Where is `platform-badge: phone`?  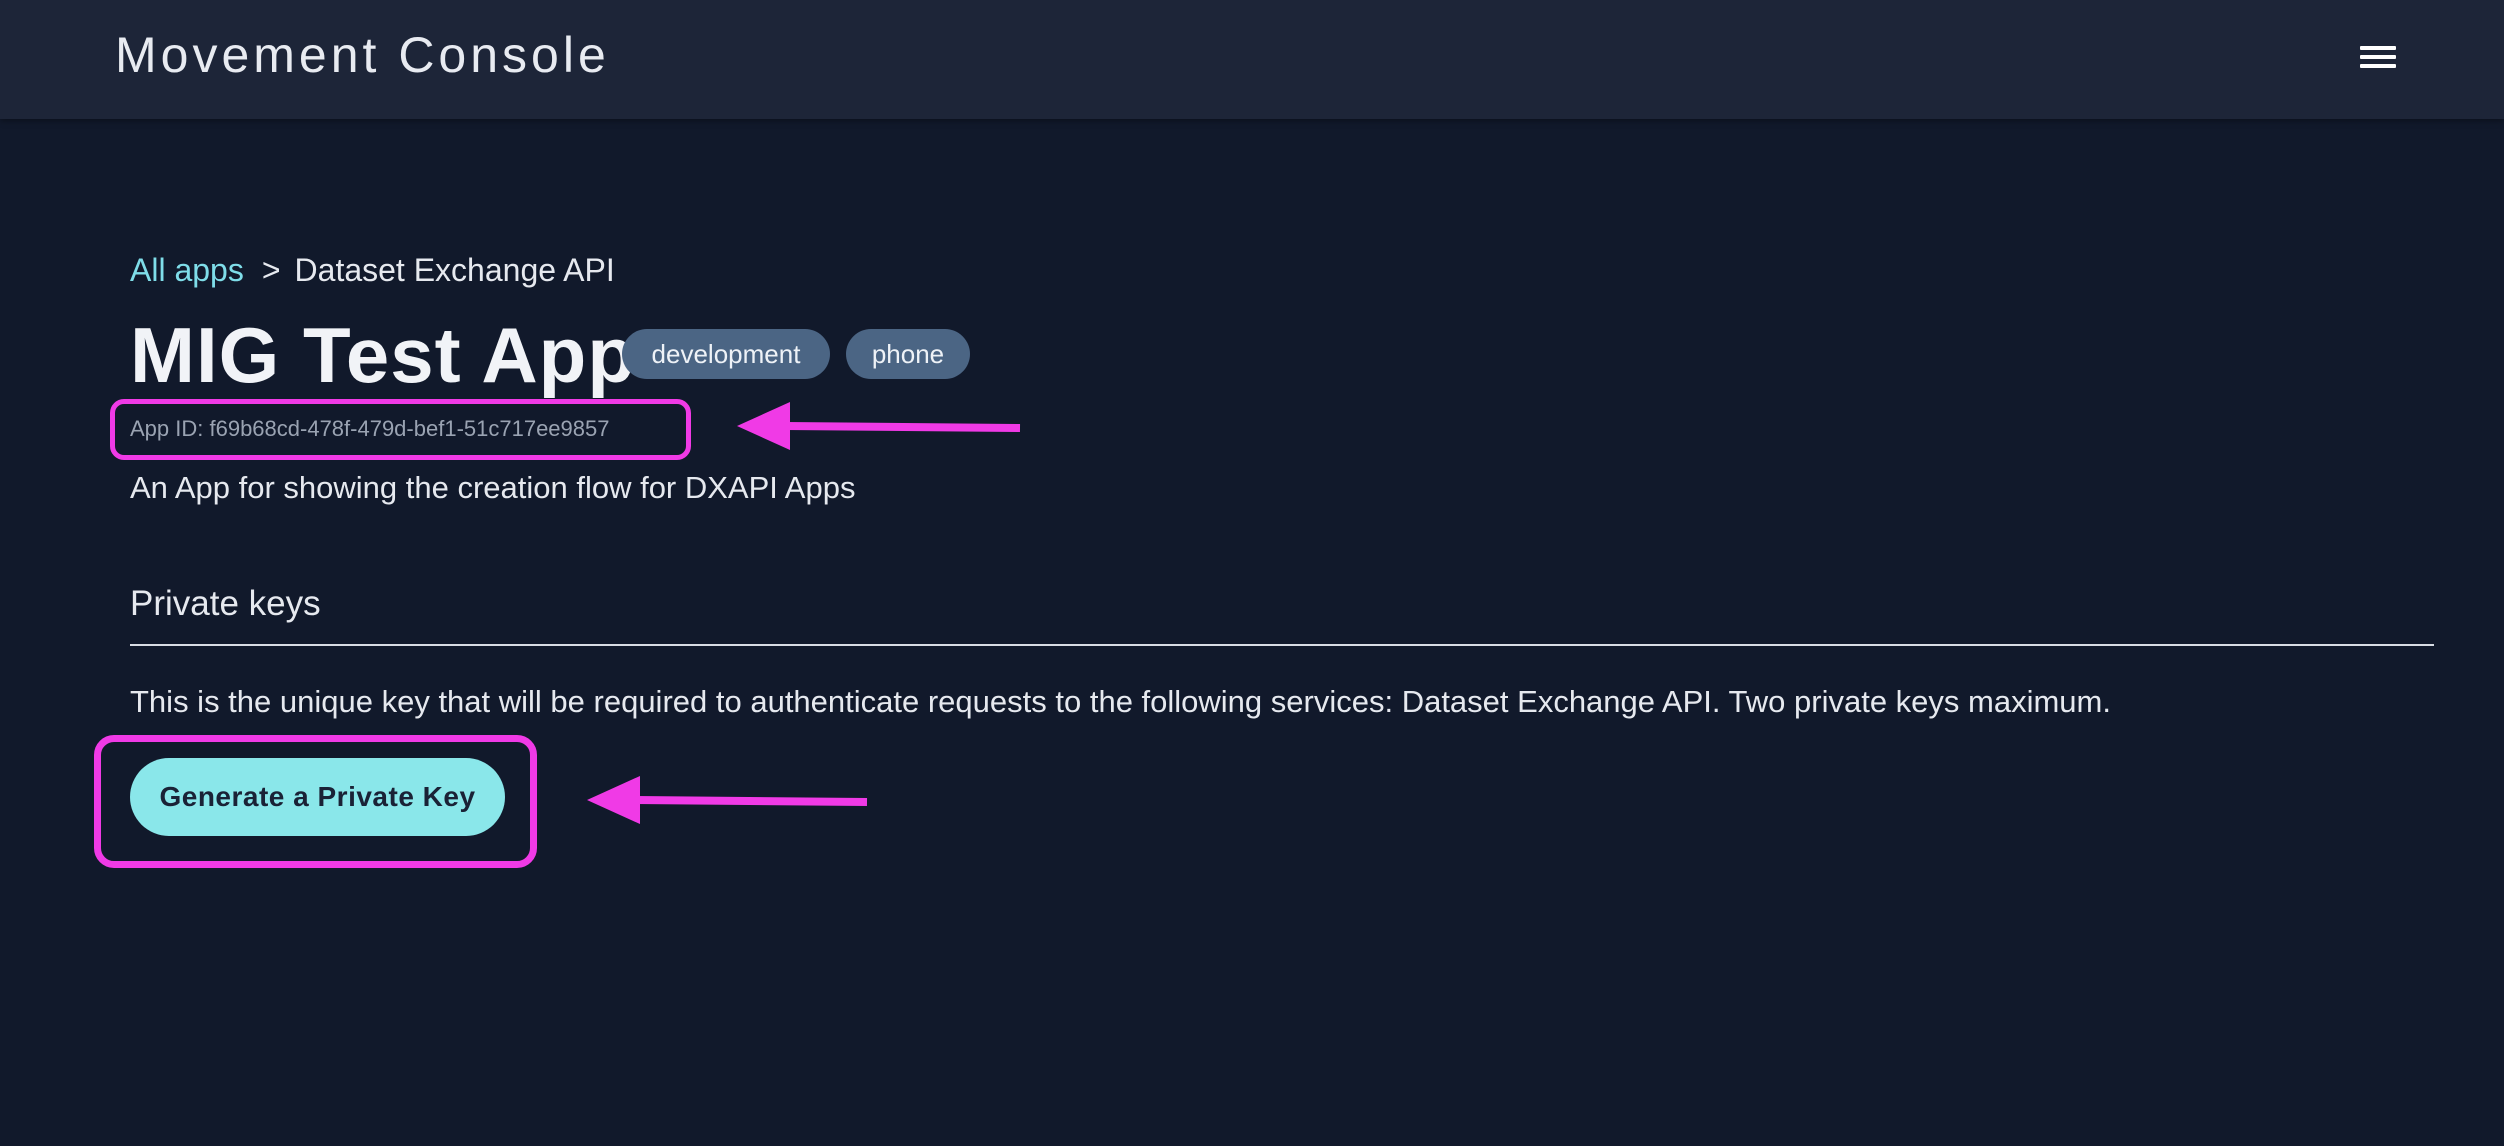
platform-badge: phone is located at coordinates (908, 354).